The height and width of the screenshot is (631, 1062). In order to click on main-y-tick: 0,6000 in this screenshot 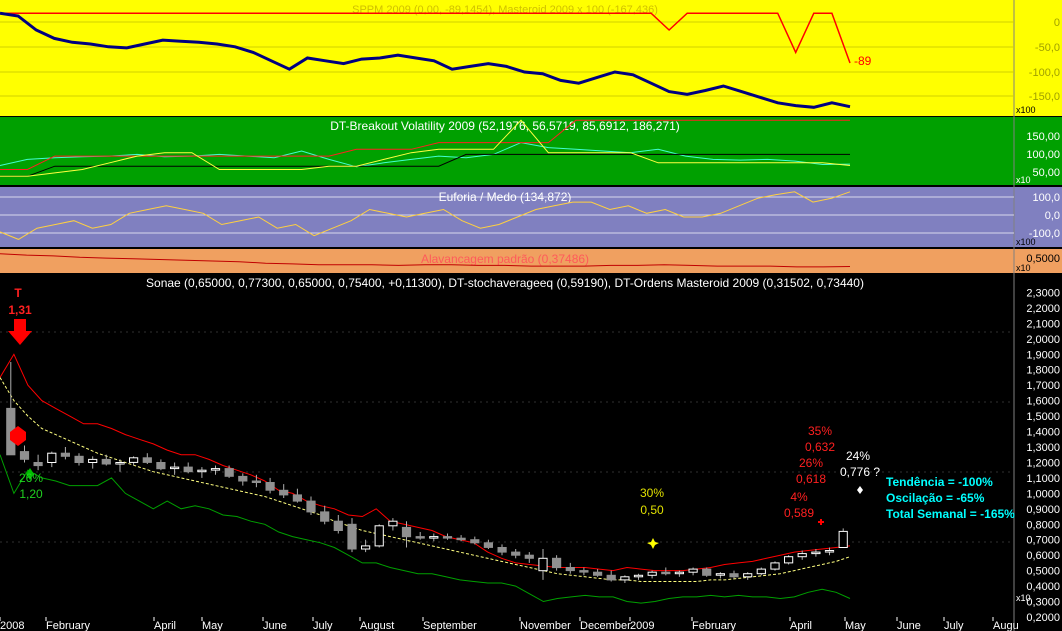, I will do `click(1043, 556)`.